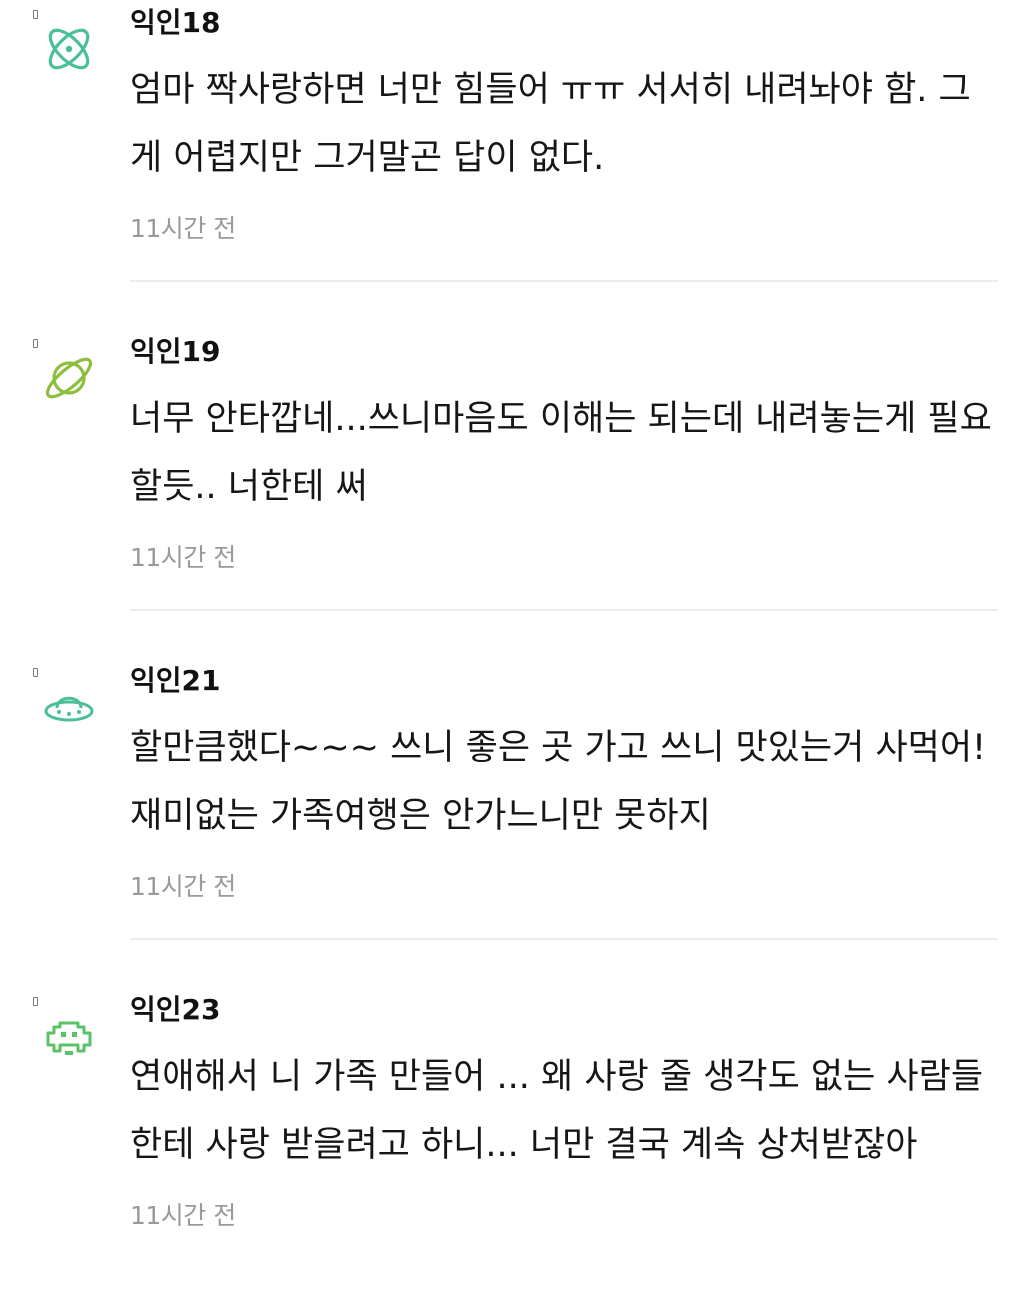  Describe the element at coordinates (175, 23) in the screenshot. I see `comment-author: 익인18` at that location.